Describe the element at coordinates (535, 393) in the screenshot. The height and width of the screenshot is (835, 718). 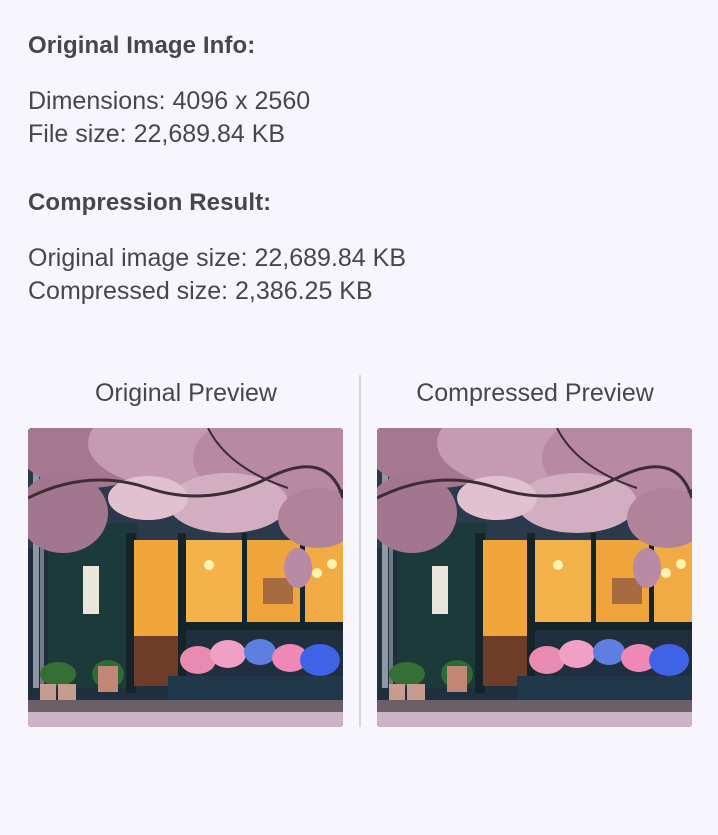
I see `compressed-preview-title: Compressed Preview` at that location.